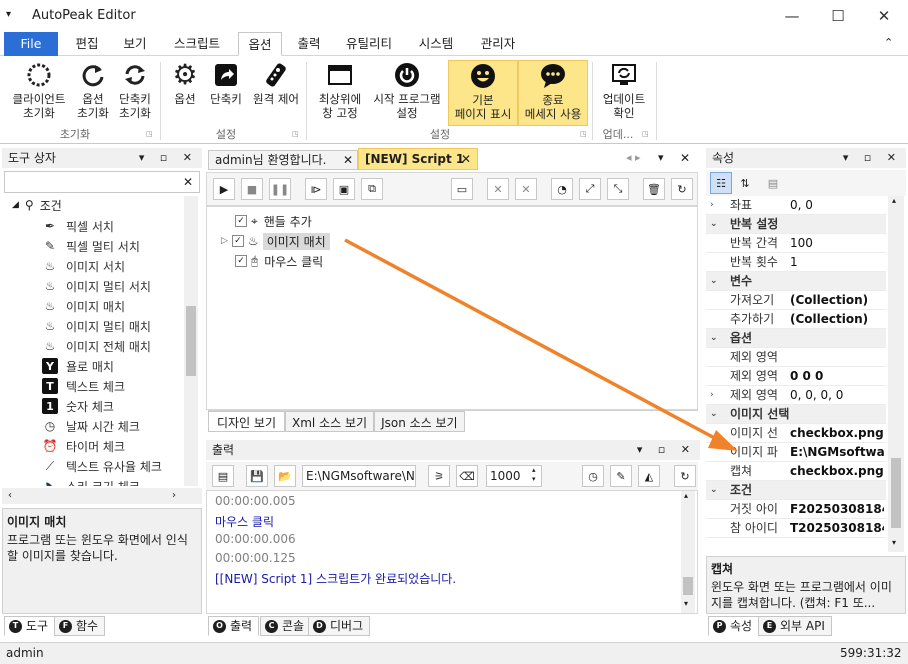 The height and width of the screenshot is (664, 908). I want to click on play-icon: ▶, so click(224, 189).